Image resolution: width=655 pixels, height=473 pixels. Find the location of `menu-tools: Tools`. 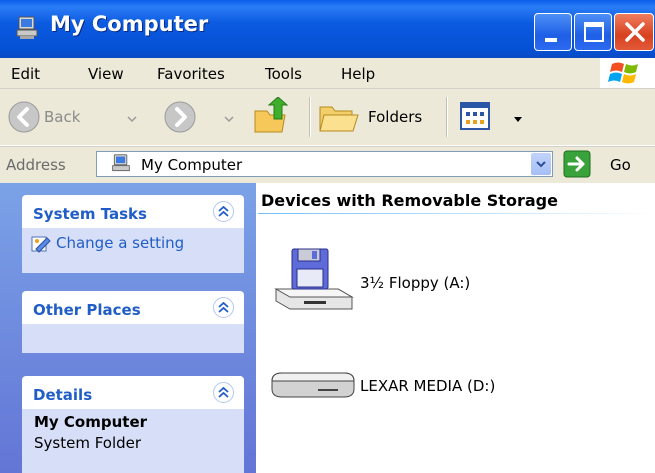

menu-tools: Tools is located at coordinates (283, 74).